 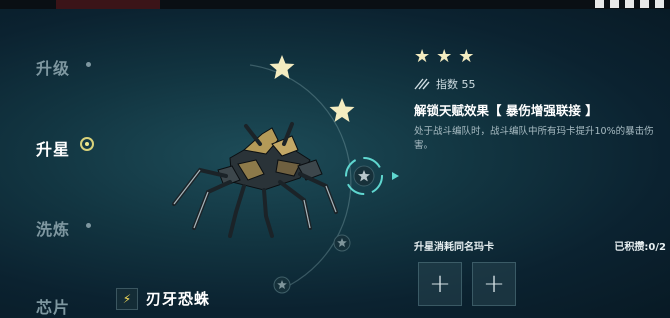 I want to click on accumulated-count: 已积攒:0/2, so click(x=640, y=247).